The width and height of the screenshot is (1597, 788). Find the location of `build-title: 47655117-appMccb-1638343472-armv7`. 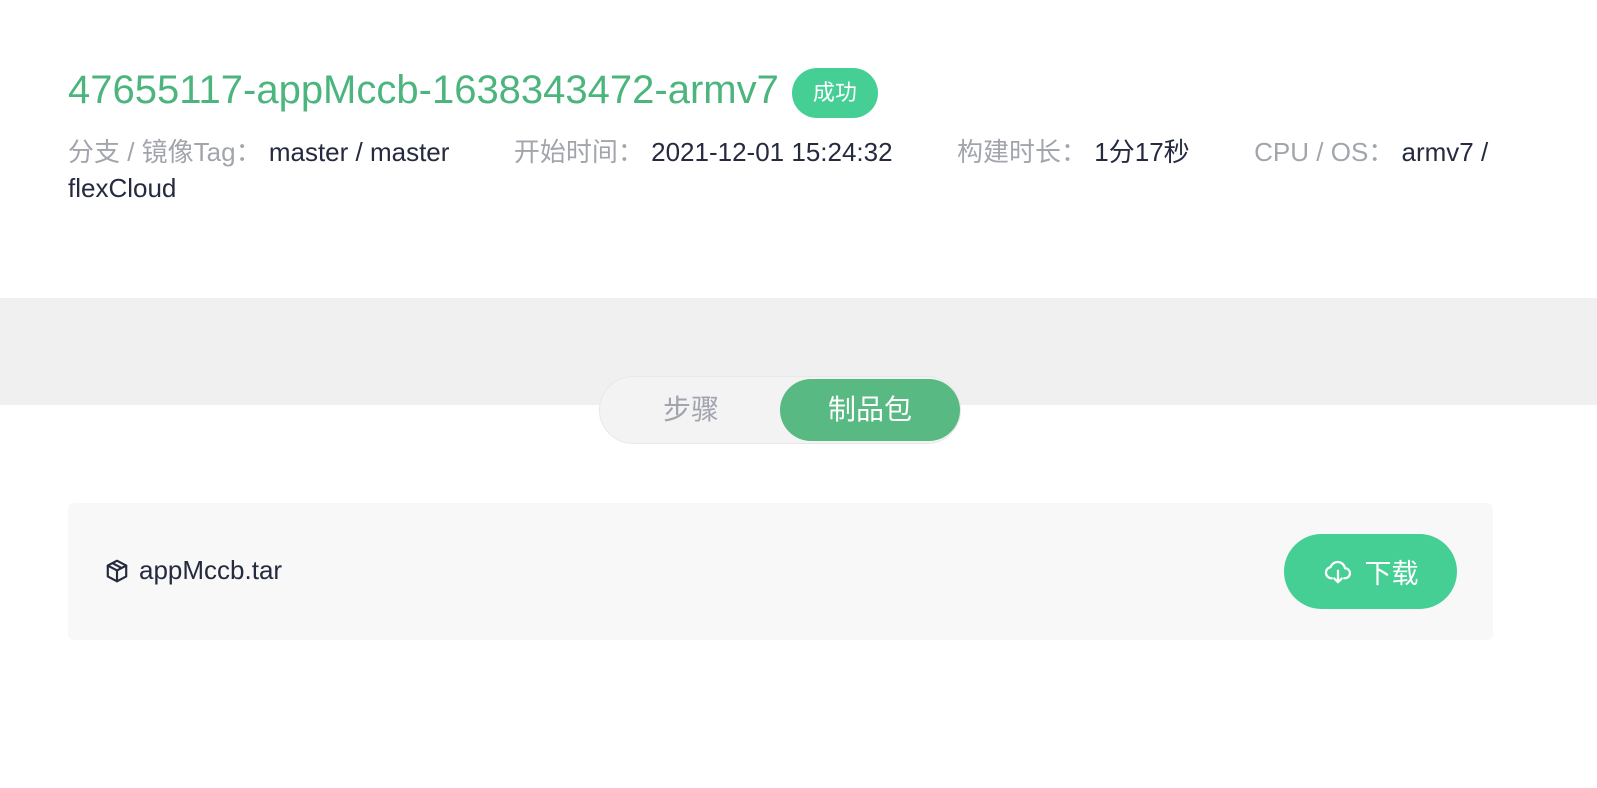

build-title: 47655117-appMccb-1638343472-armv7 is located at coordinates (423, 90).